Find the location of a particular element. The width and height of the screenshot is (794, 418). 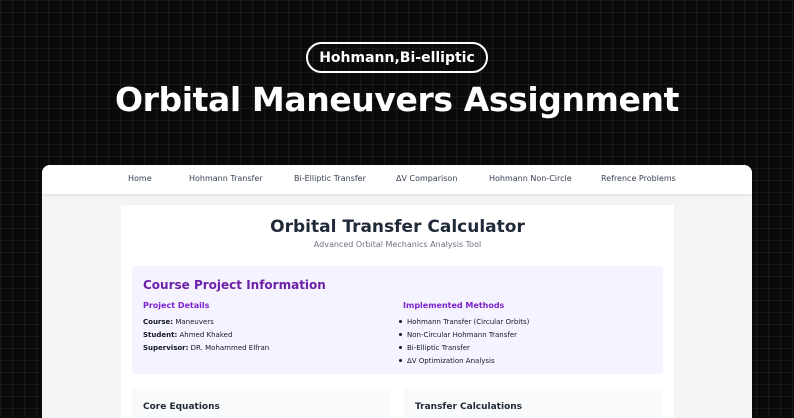

nav-item-home: Home is located at coordinates (140, 178).